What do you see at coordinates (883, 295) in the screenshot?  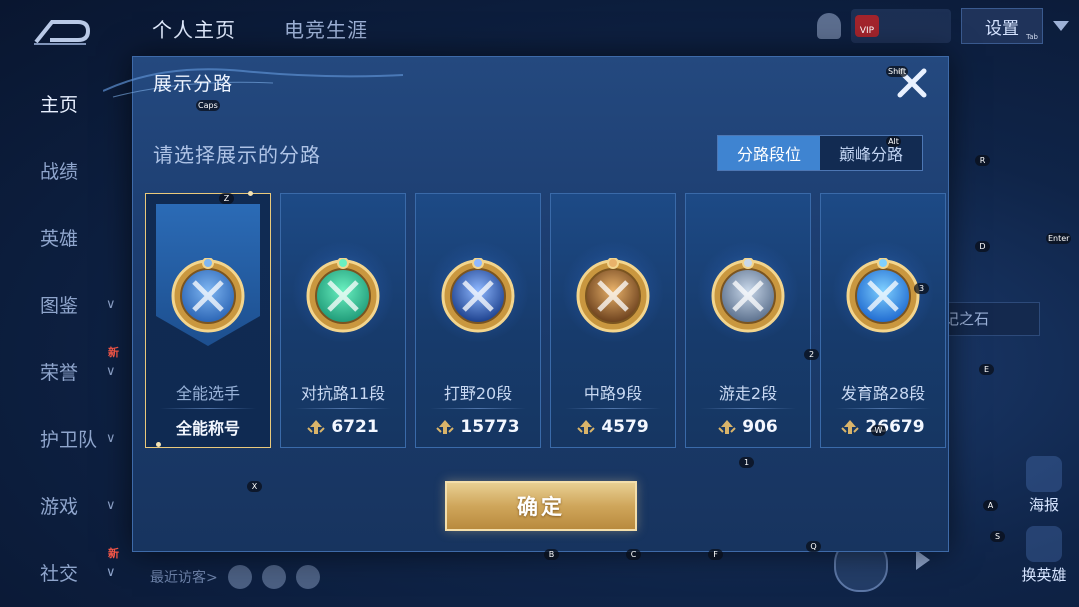 I see `farm-lane-emblem-icon` at bounding box center [883, 295].